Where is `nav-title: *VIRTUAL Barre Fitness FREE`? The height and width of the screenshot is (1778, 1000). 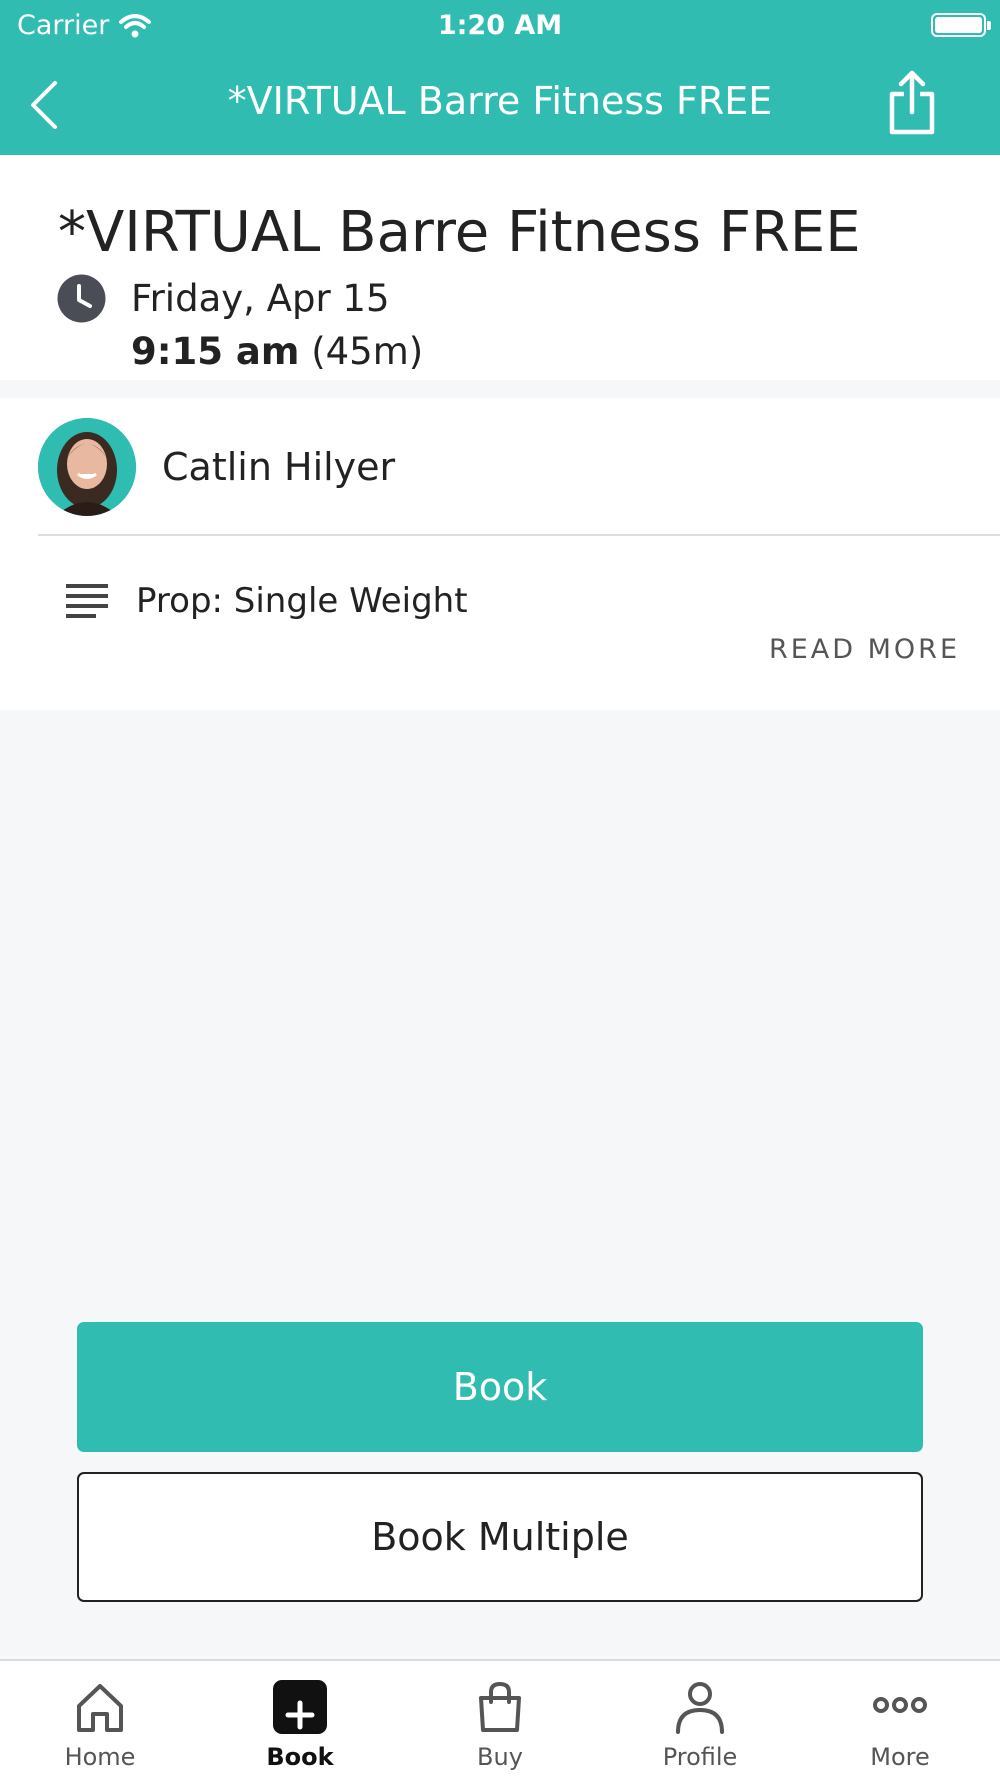 nav-title: *VIRTUAL Barre Fitness FREE is located at coordinates (500, 101).